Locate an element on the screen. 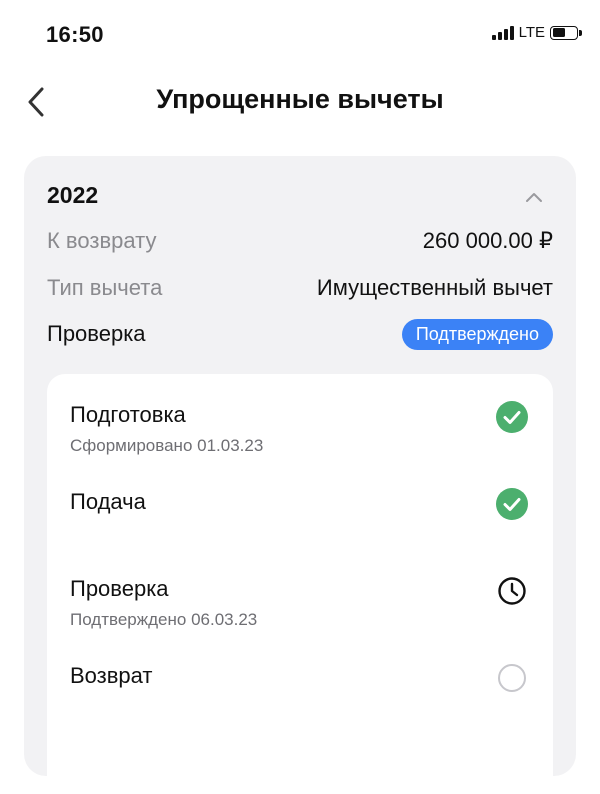 The image size is (600, 794). refund-row: К возврату 260 000.00 ₽ is located at coordinates (300, 243).